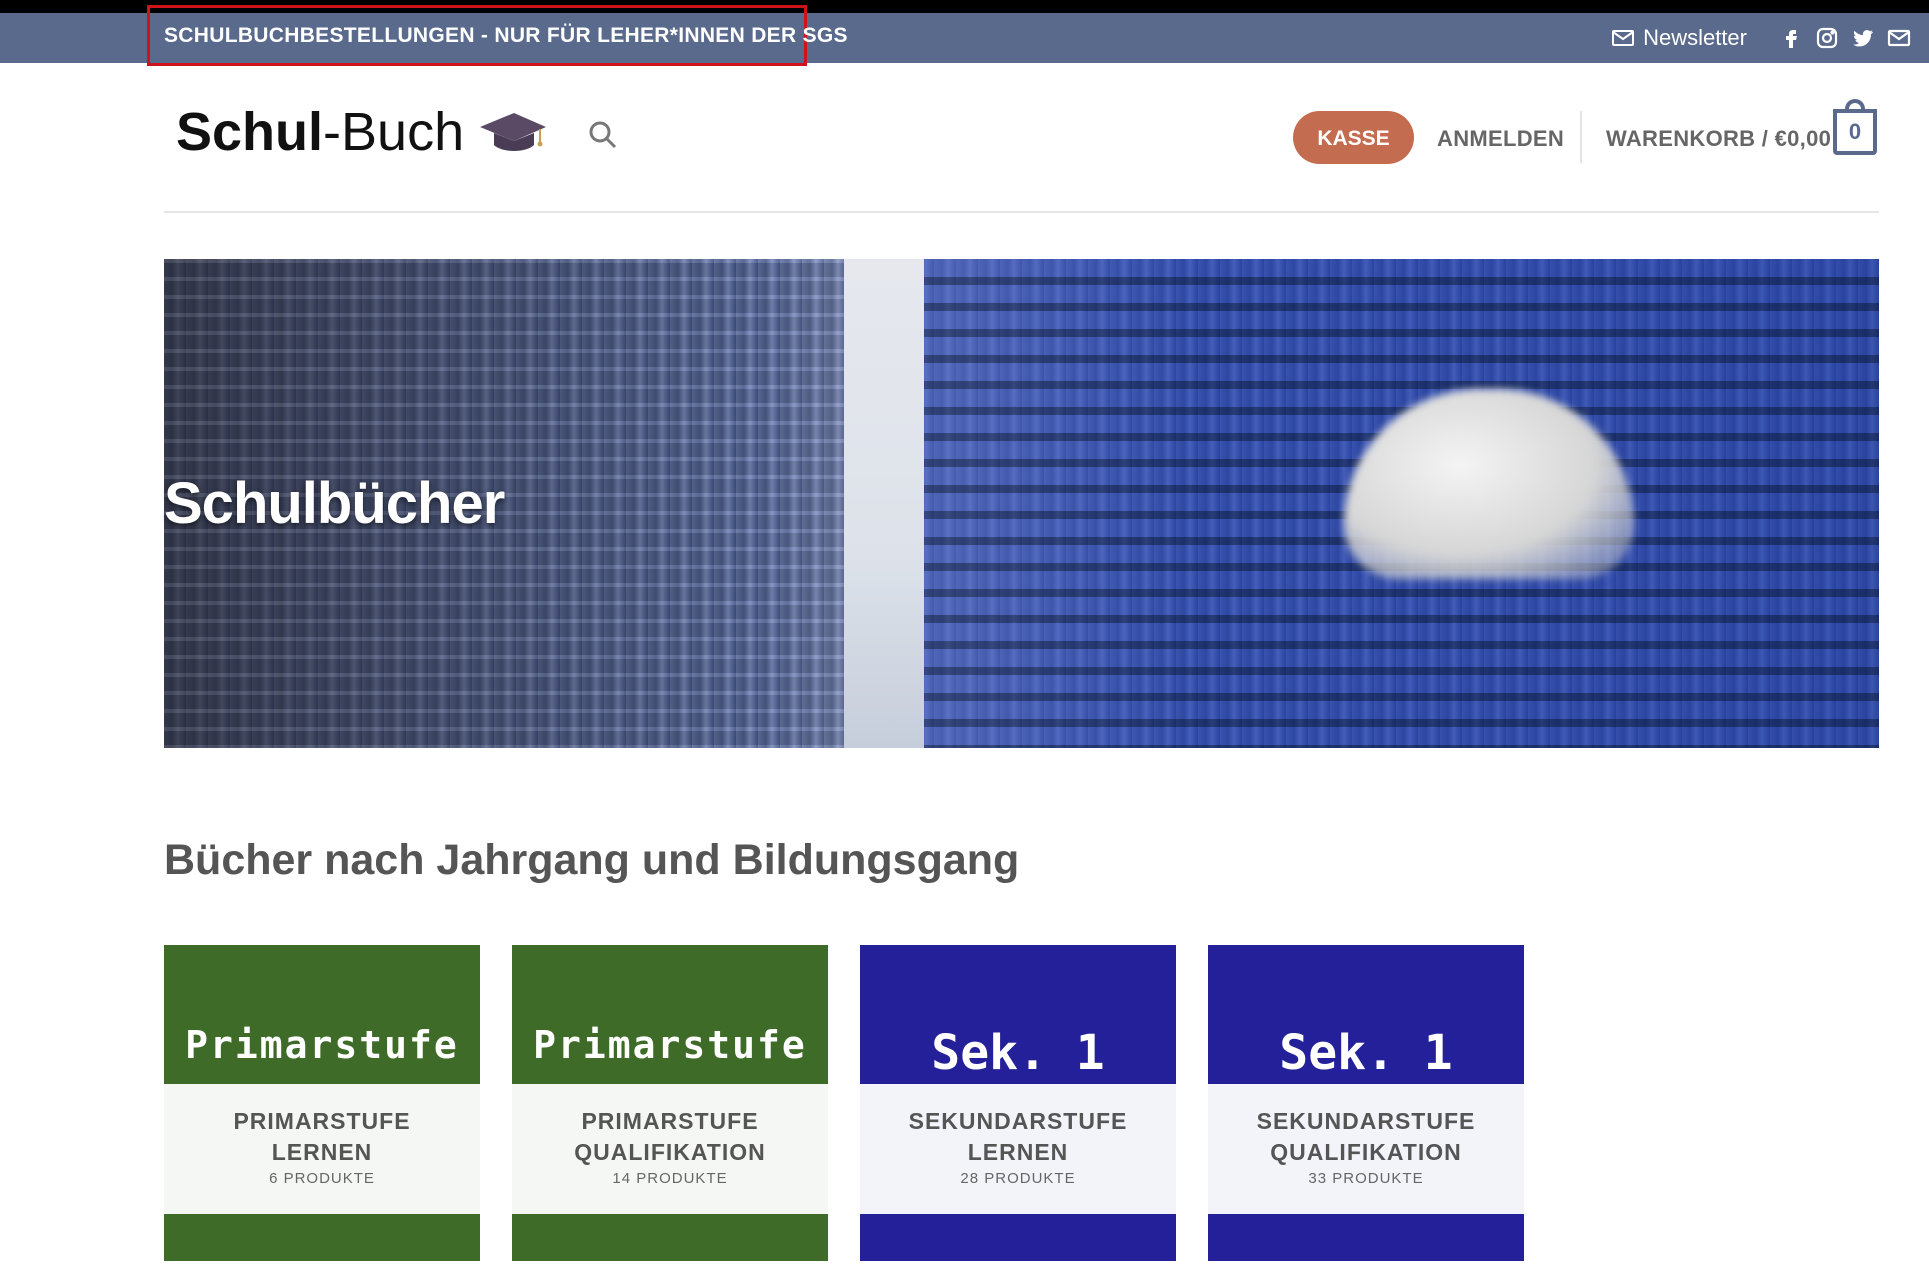 Image resolution: width=1929 pixels, height=1278 pixels. What do you see at coordinates (1899, 38) in the screenshot?
I see `mail-icon` at bounding box center [1899, 38].